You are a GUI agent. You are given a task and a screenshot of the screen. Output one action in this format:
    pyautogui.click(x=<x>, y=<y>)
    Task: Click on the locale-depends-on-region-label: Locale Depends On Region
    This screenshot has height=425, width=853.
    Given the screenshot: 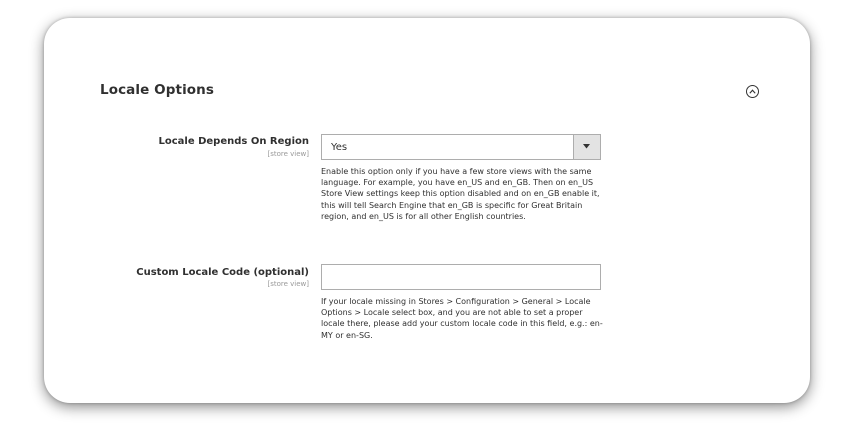 What is the action you would take?
    pyautogui.click(x=233, y=141)
    